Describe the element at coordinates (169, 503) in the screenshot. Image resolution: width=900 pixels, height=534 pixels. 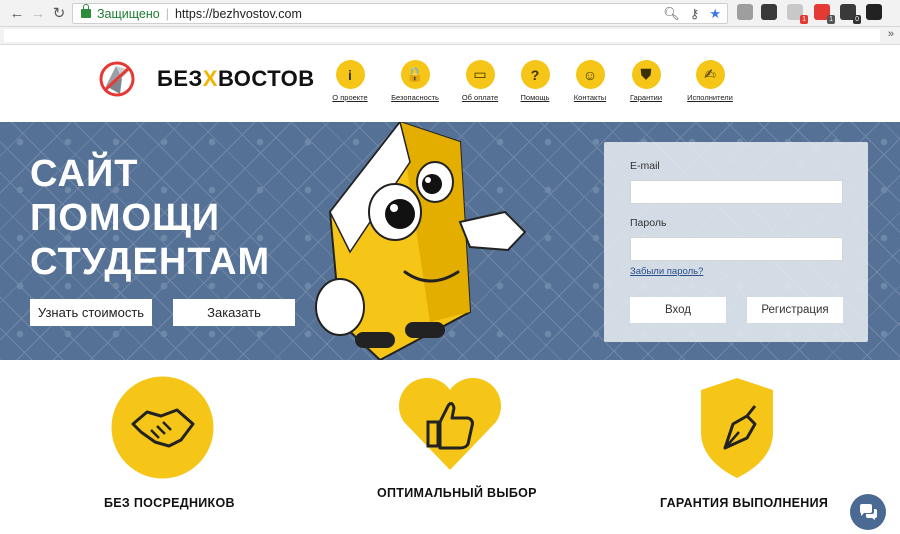
I see `feature-label: БЕЗ ПОСРЕДНИКОВ` at that location.